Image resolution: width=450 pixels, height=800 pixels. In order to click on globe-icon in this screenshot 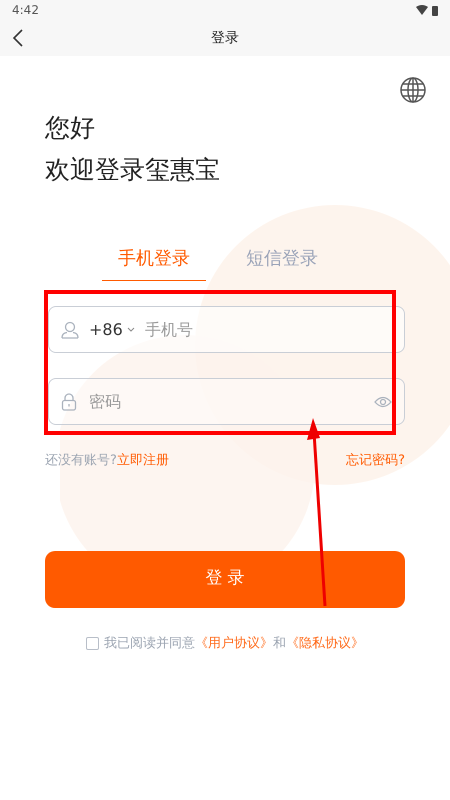, I will do `click(413, 90)`.